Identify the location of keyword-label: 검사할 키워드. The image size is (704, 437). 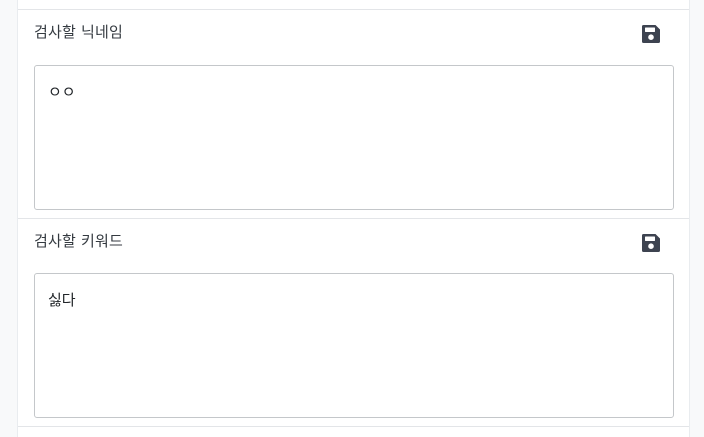
(78, 241).